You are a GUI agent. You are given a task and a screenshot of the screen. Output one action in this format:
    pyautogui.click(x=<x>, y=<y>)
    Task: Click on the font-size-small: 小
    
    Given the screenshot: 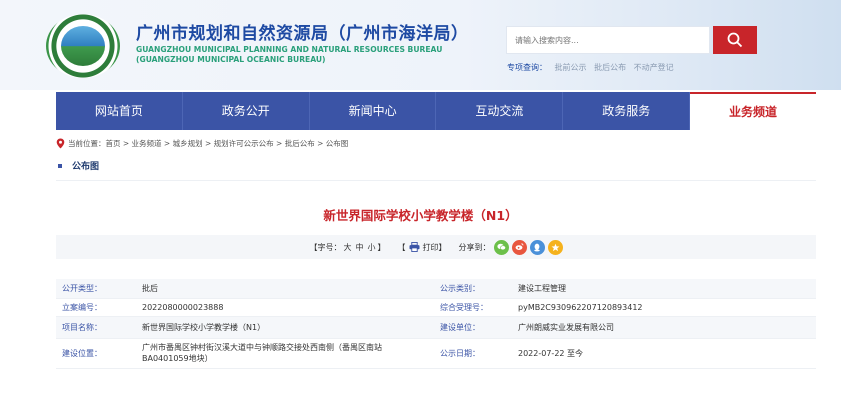 What is the action you would take?
    pyautogui.click(x=372, y=247)
    